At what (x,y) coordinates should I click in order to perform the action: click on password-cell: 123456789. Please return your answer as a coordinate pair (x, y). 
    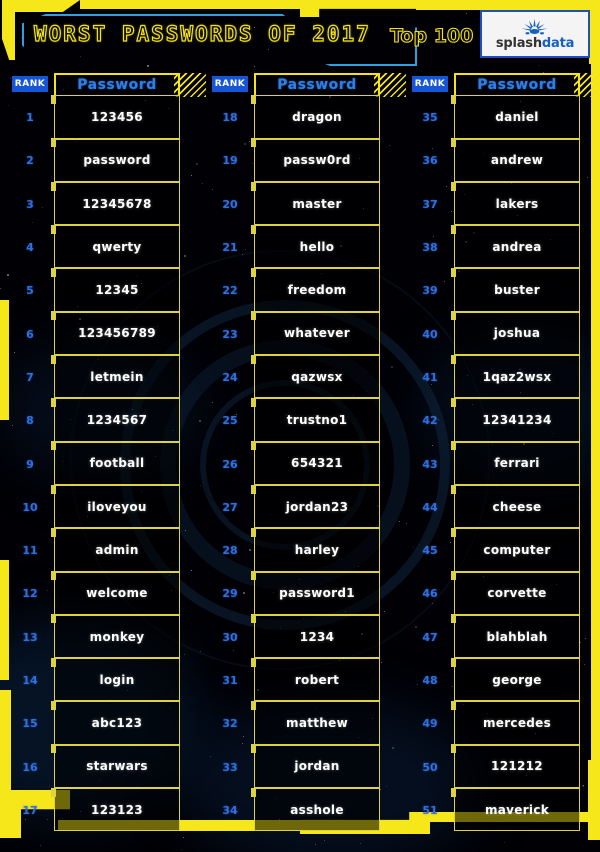
    Looking at the image, I should click on (115, 333).